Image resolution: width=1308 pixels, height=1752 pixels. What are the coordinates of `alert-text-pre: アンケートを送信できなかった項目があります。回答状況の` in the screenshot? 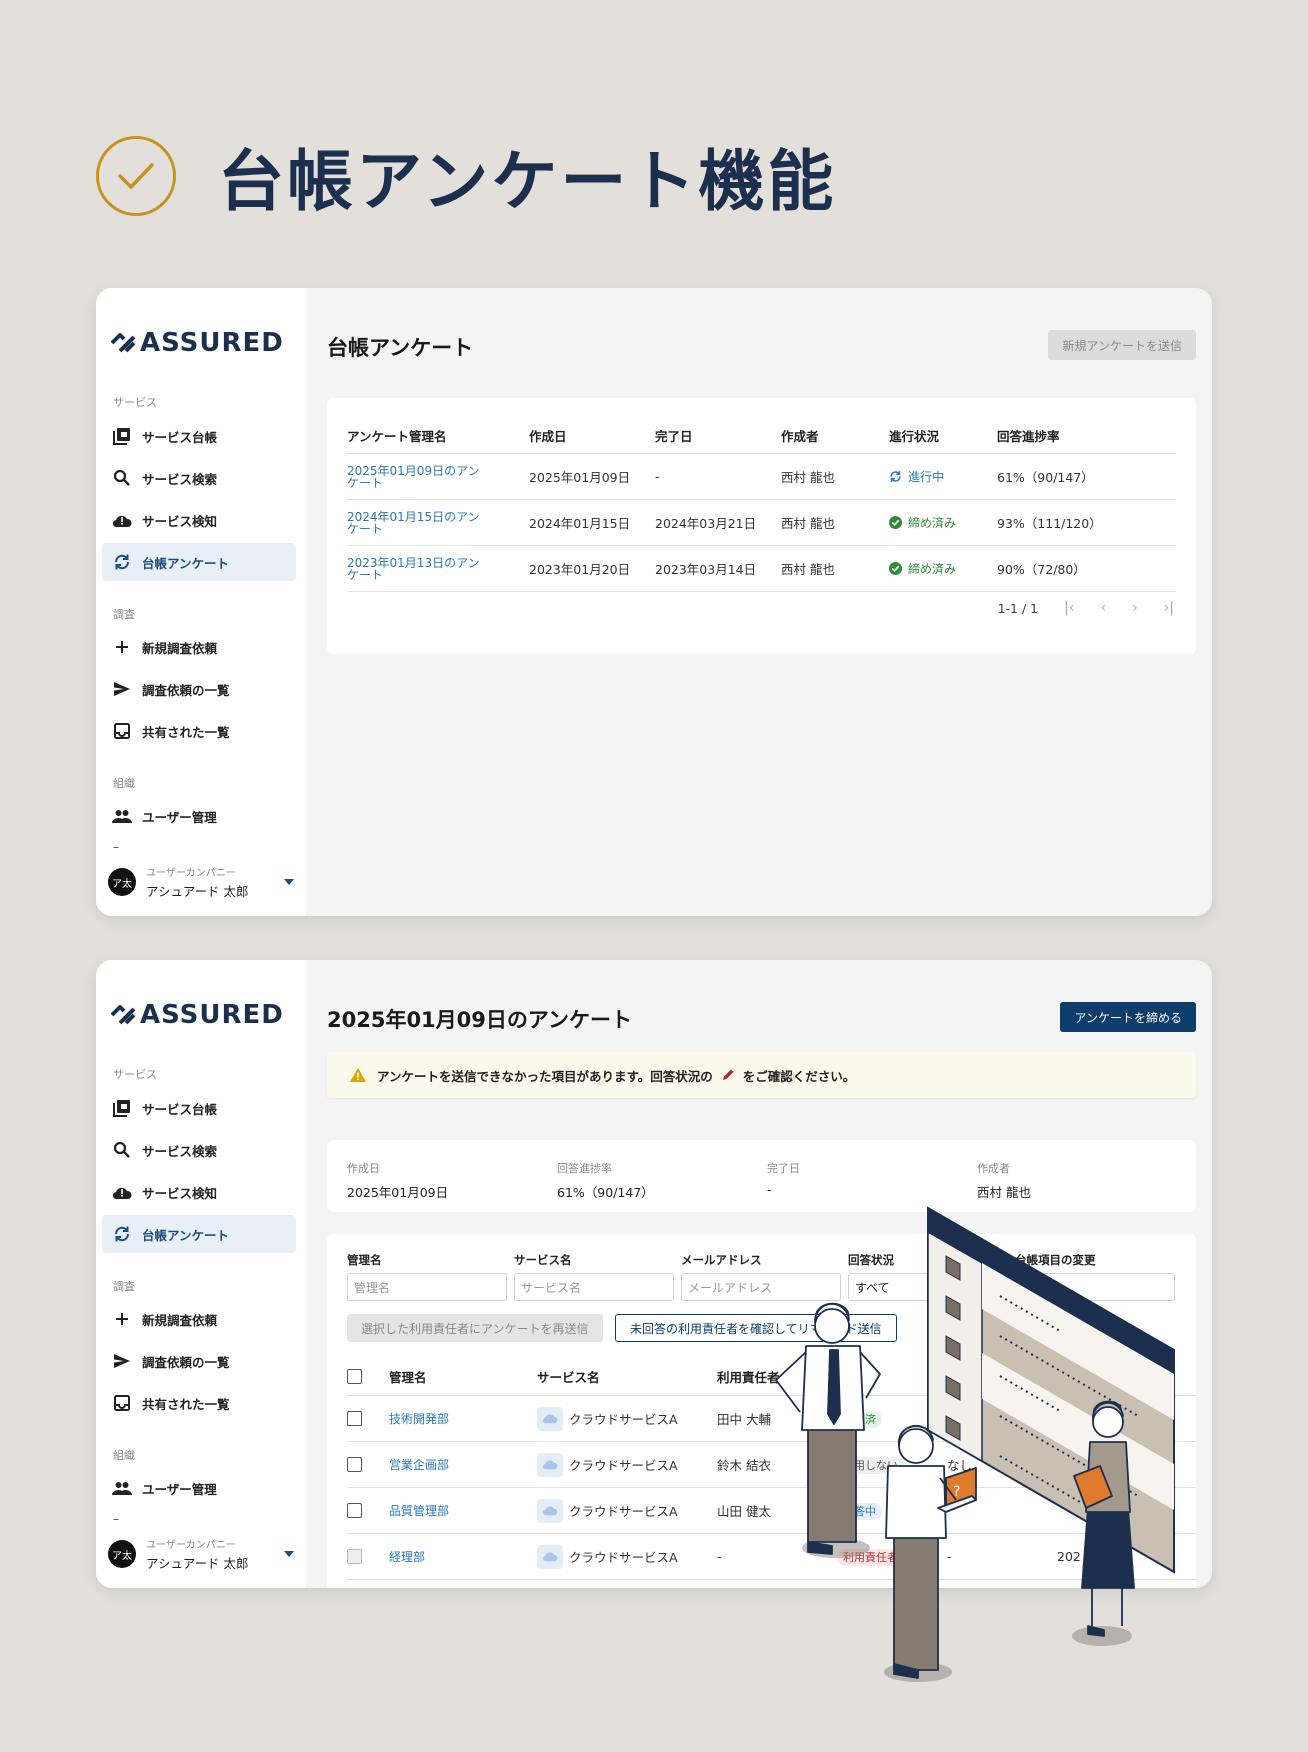 It's located at (545, 1076).